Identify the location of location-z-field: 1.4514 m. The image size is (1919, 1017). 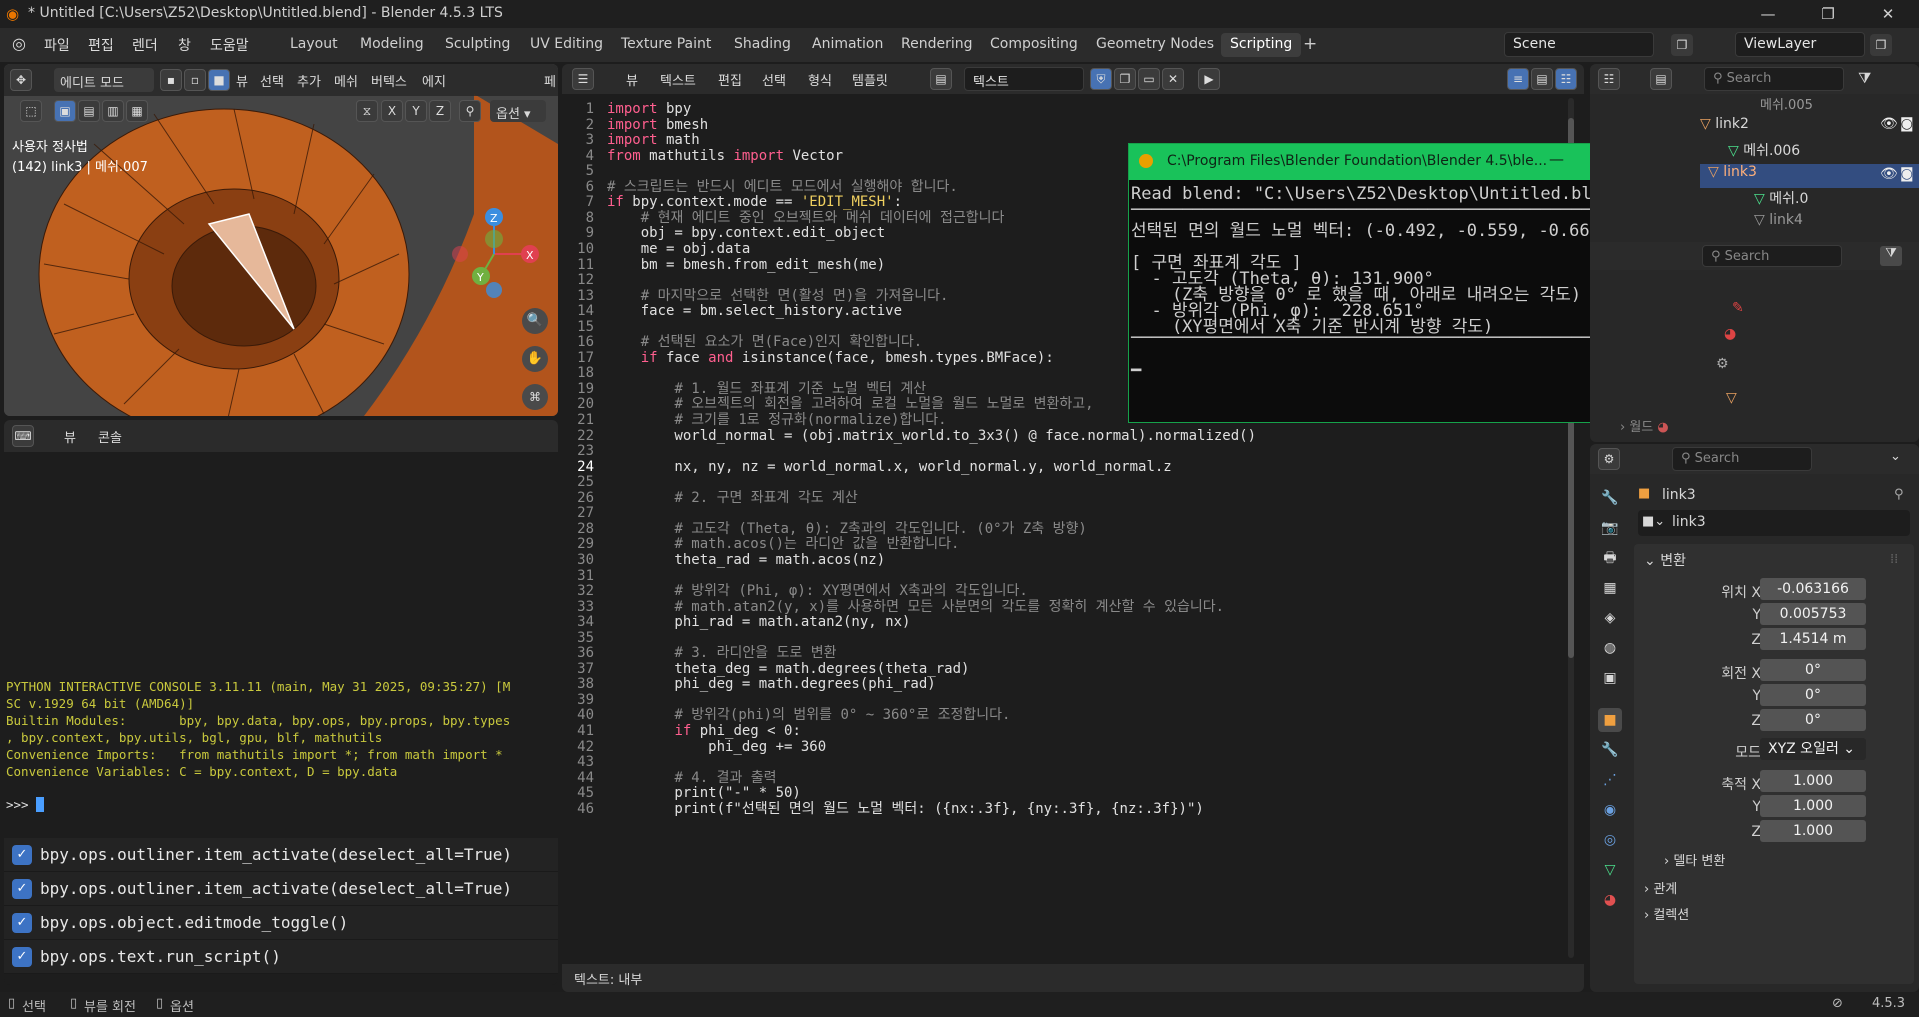
(1813, 639).